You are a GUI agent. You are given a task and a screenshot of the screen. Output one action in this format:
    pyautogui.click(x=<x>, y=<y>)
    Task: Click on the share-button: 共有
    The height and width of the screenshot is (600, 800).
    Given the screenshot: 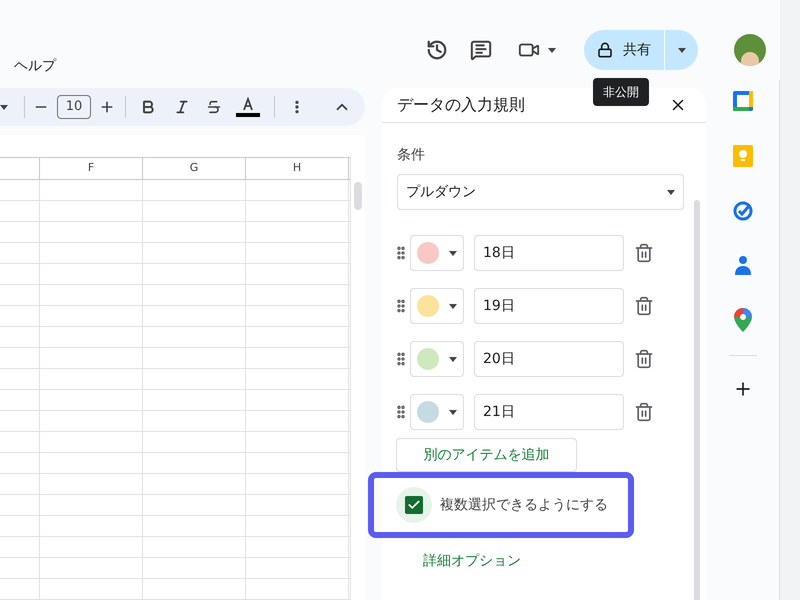 What is the action you would take?
    pyautogui.click(x=624, y=50)
    